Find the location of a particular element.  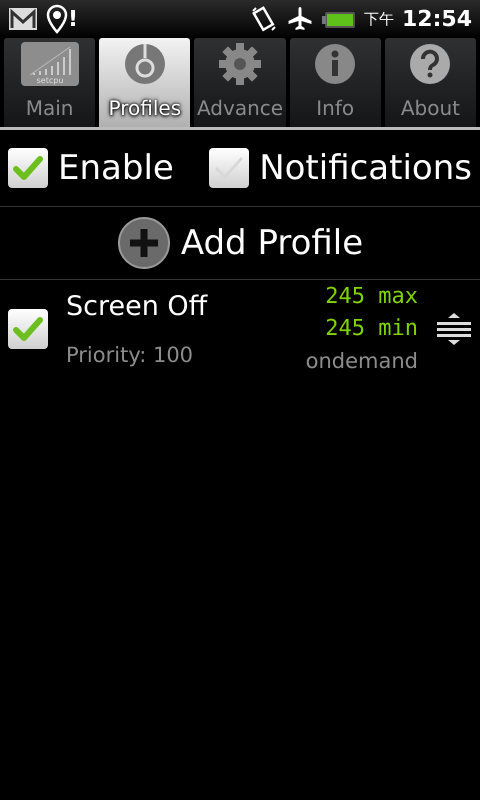

clock-time: 12:54 is located at coordinates (437, 20).